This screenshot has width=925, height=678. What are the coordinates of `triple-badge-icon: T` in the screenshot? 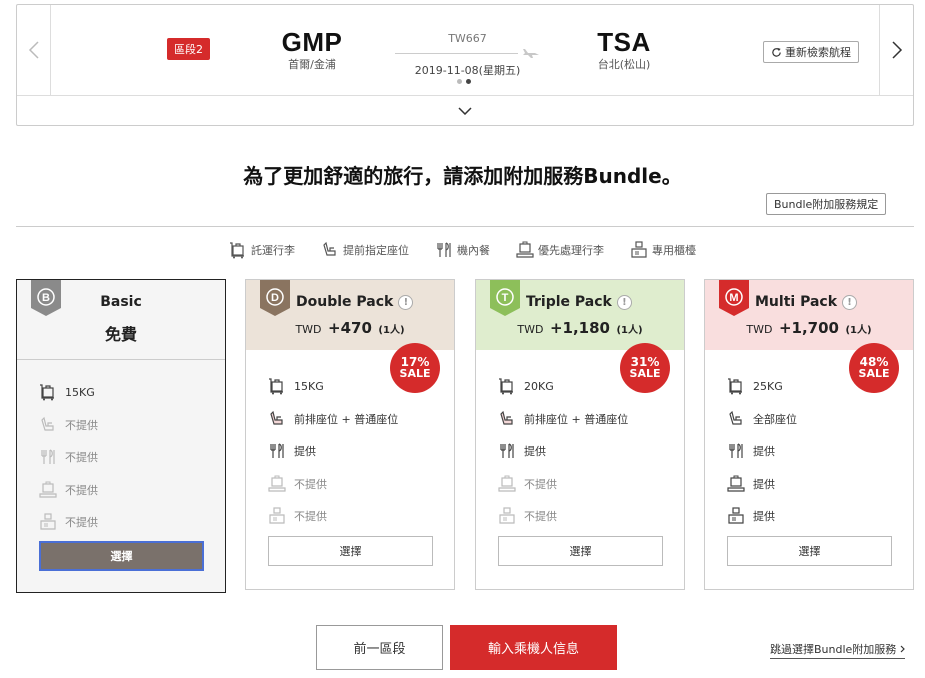 It's located at (505, 298).